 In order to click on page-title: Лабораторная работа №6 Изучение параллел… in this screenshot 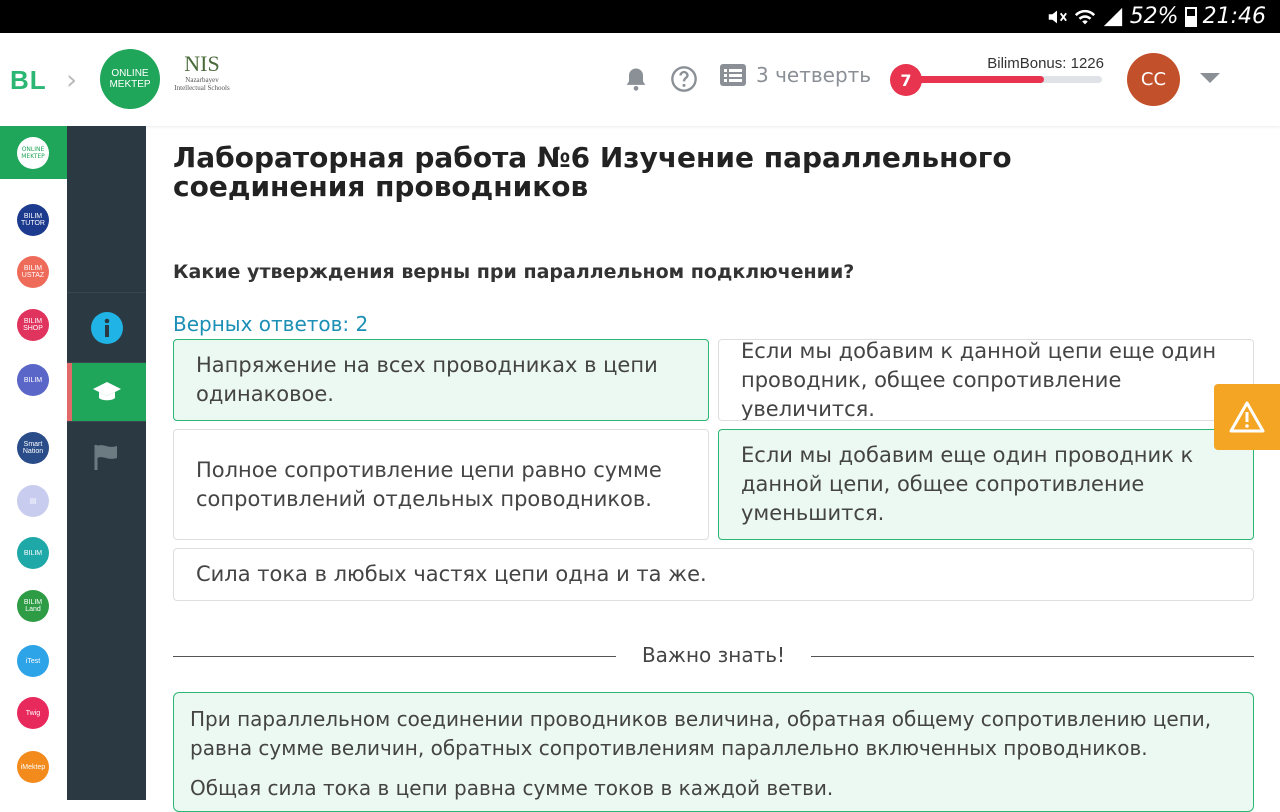, I will do `click(592, 172)`.